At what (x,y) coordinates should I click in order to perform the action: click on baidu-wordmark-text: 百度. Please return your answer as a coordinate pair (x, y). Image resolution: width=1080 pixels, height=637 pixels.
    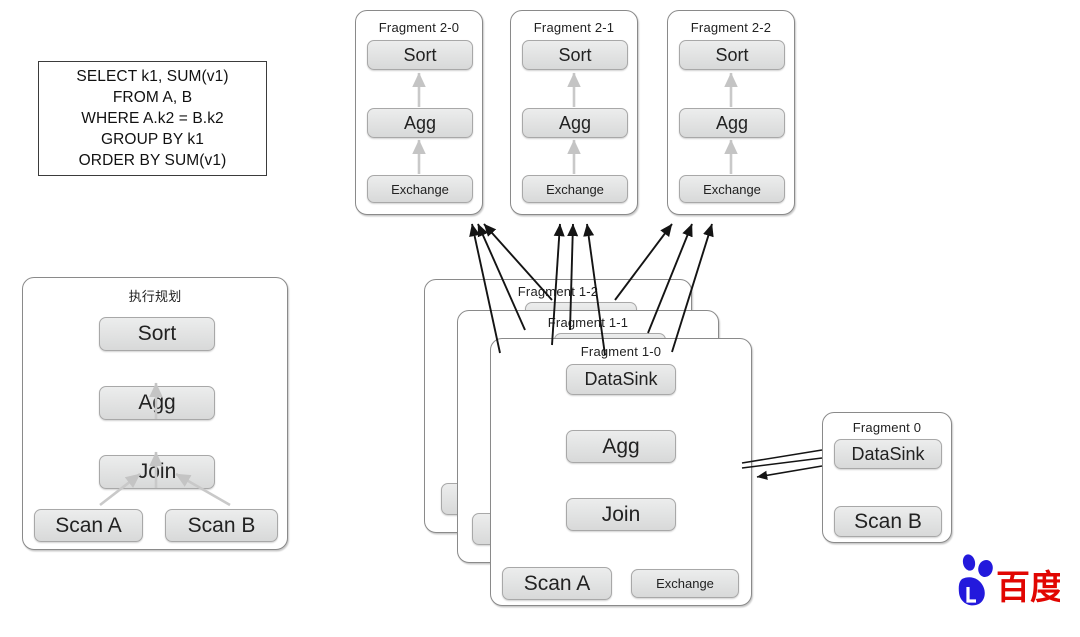
    Looking at the image, I should click on (1028, 588).